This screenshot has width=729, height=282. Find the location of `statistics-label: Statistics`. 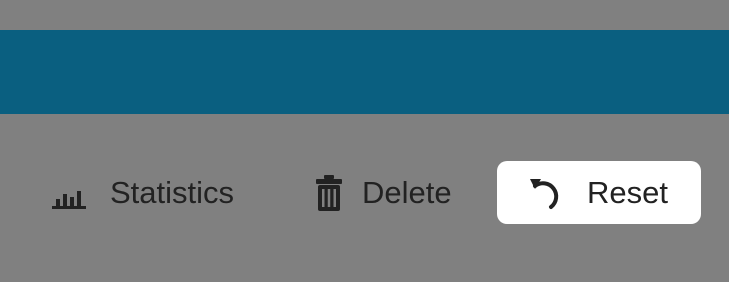

statistics-label: Statistics is located at coordinates (172, 192).